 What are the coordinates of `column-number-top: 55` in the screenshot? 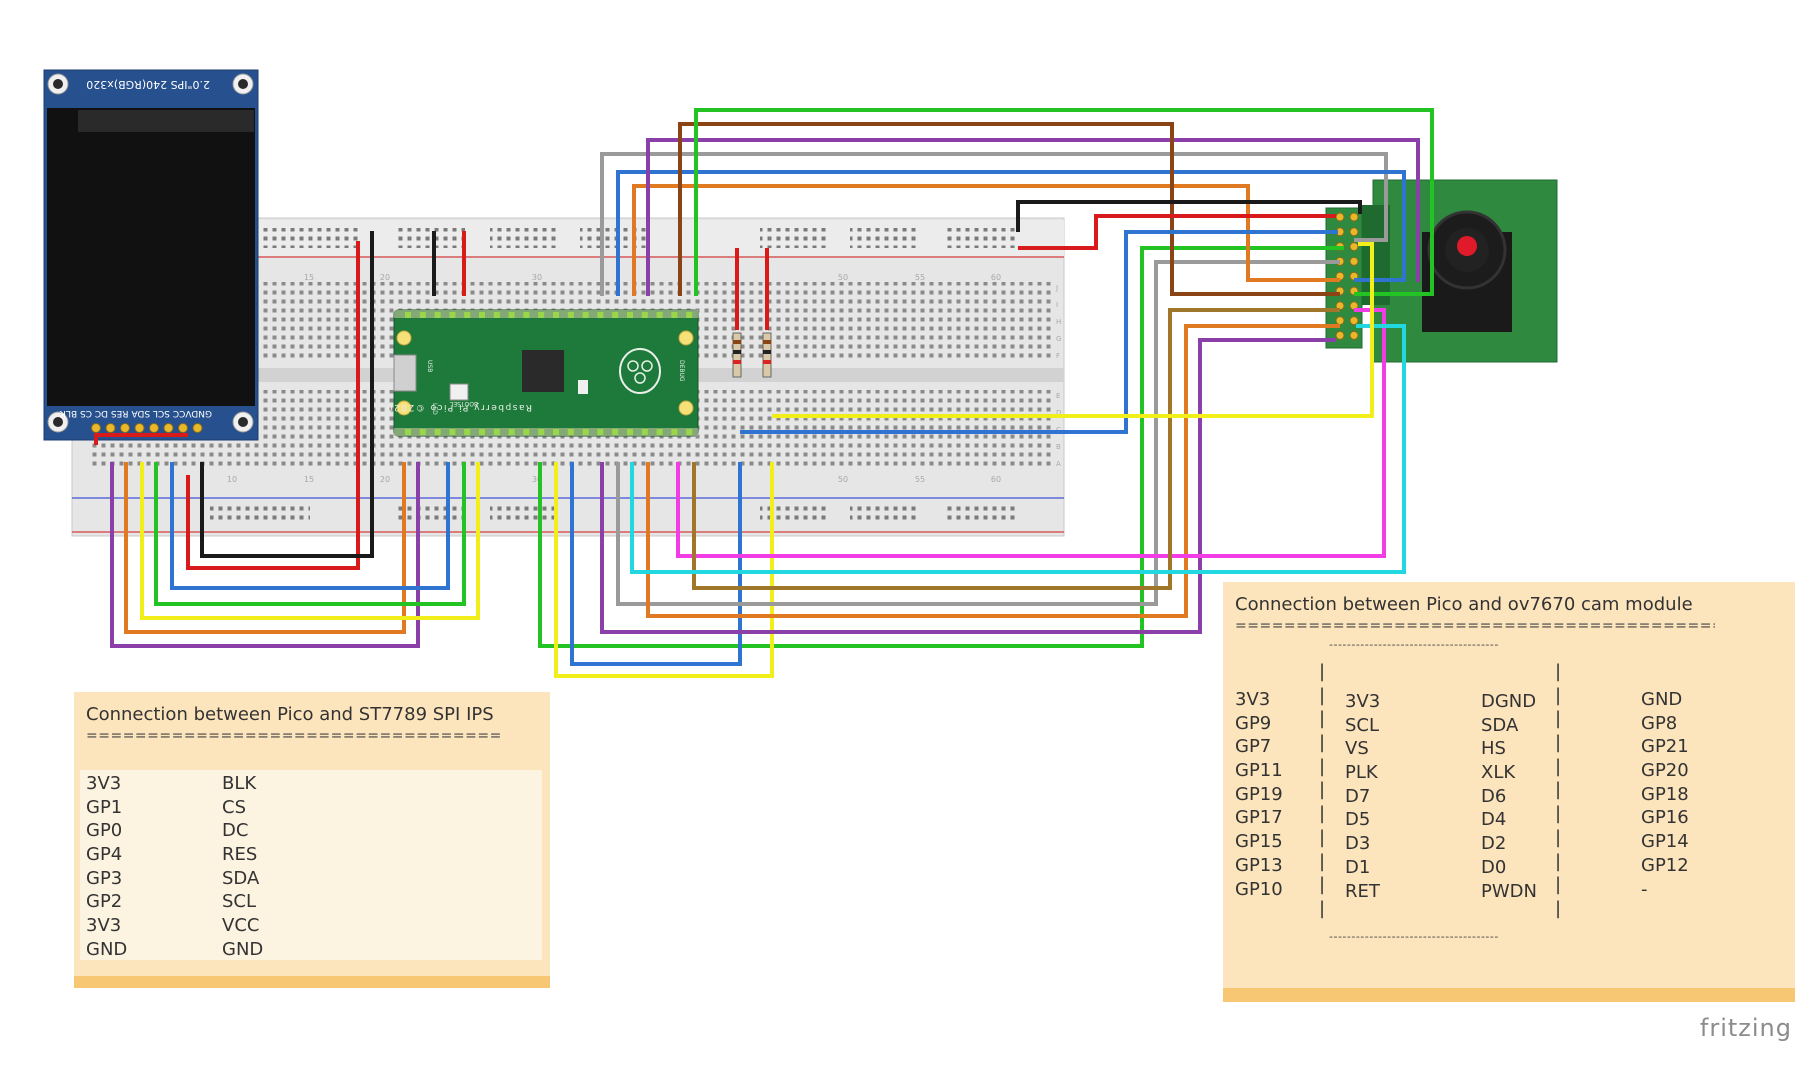 It's located at (920, 277).